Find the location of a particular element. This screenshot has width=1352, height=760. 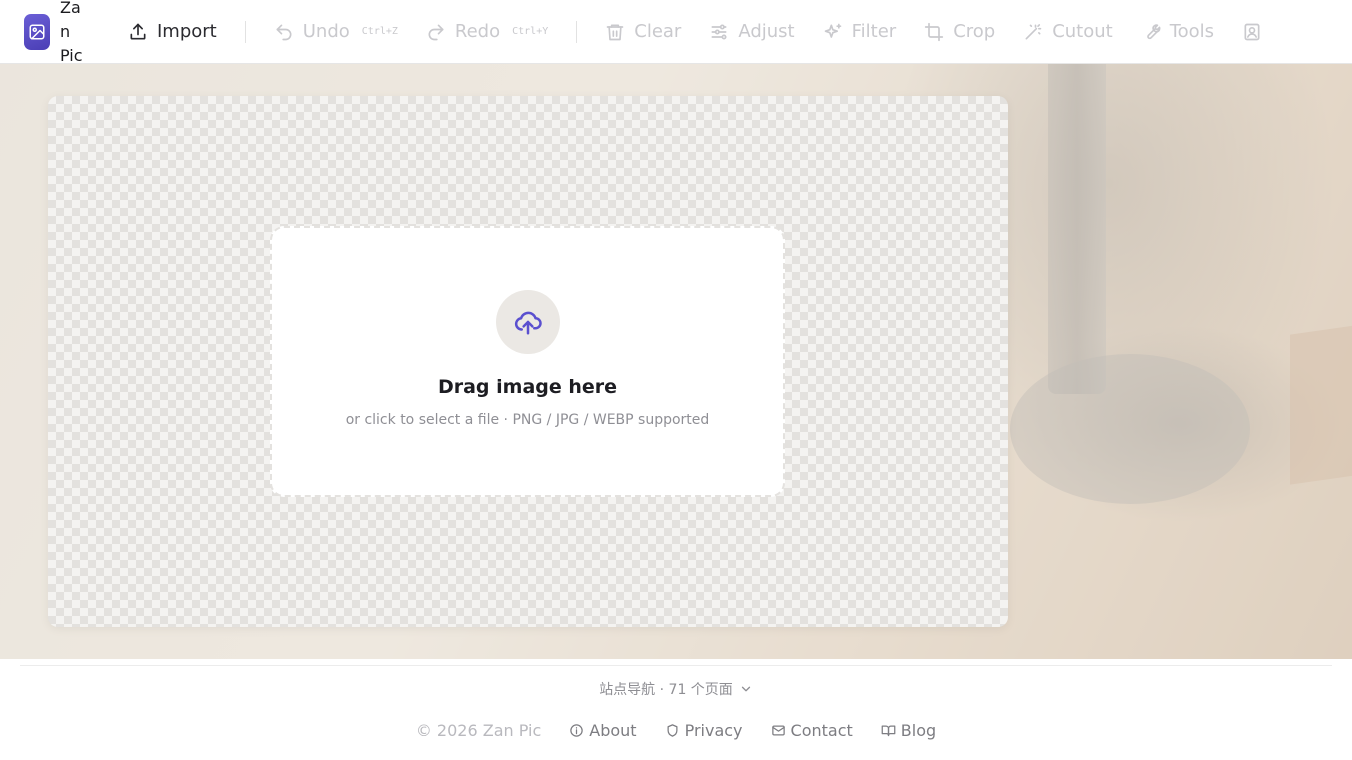

filter-button: Filter is located at coordinates (860, 32).